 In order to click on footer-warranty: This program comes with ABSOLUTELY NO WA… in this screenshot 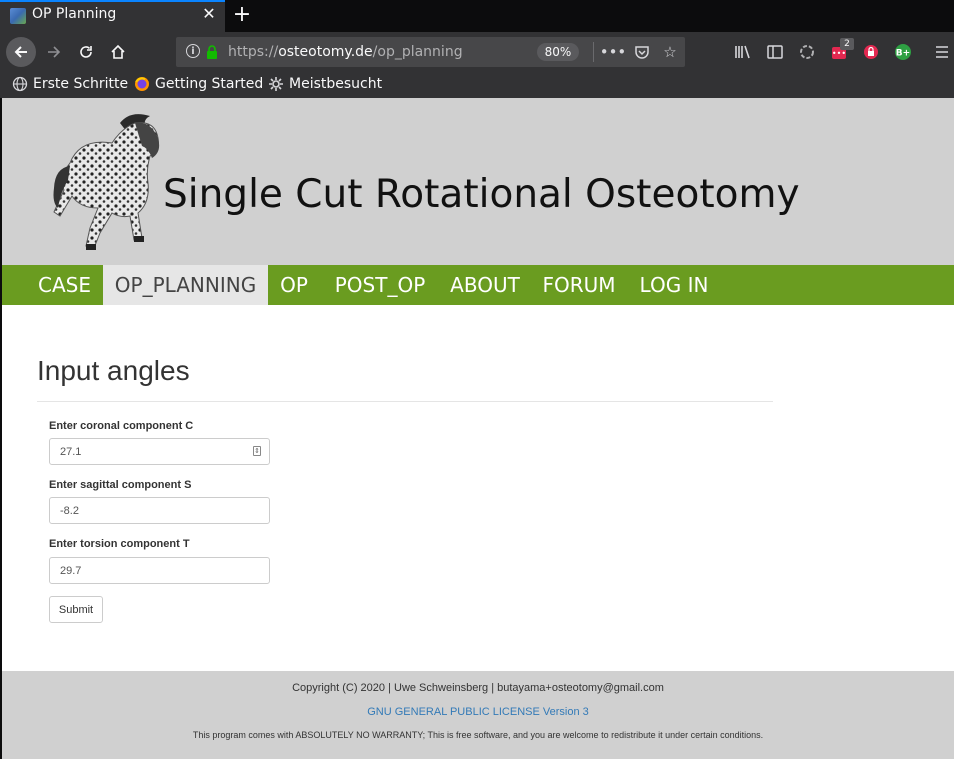, I will do `click(478, 735)`.